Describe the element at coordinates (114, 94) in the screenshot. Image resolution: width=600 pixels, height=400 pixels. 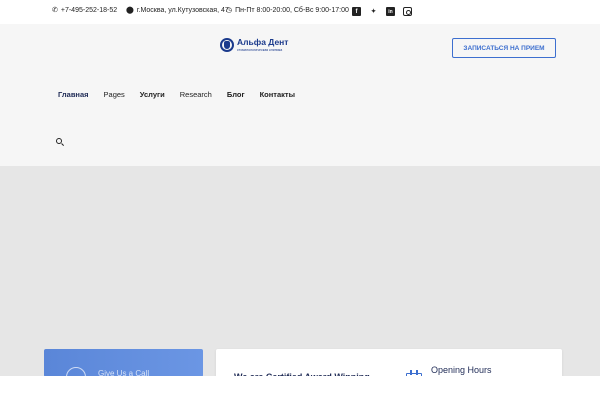
I see `nav-item-pages: Pages` at that location.